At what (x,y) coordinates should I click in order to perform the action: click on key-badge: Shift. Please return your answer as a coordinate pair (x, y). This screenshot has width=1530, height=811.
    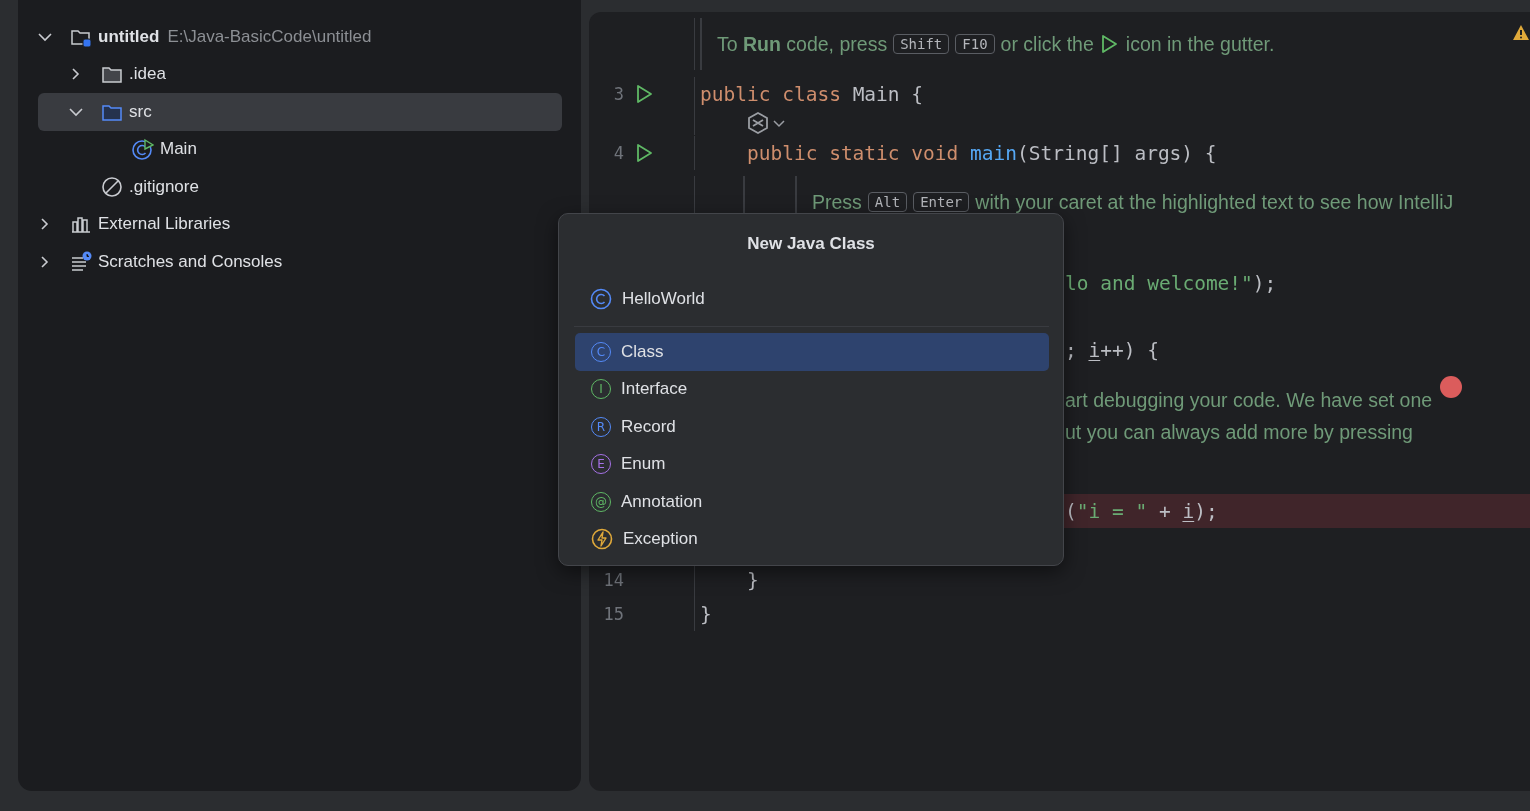
    Looking at the image, I should click on (921, 44).